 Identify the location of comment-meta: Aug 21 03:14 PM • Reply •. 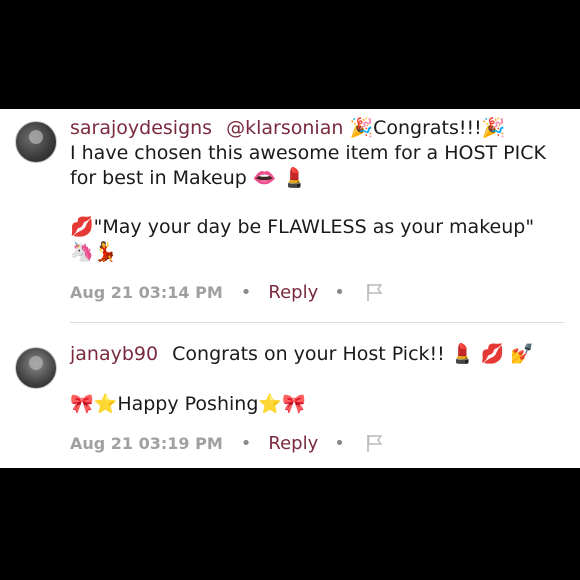
(227, 292).